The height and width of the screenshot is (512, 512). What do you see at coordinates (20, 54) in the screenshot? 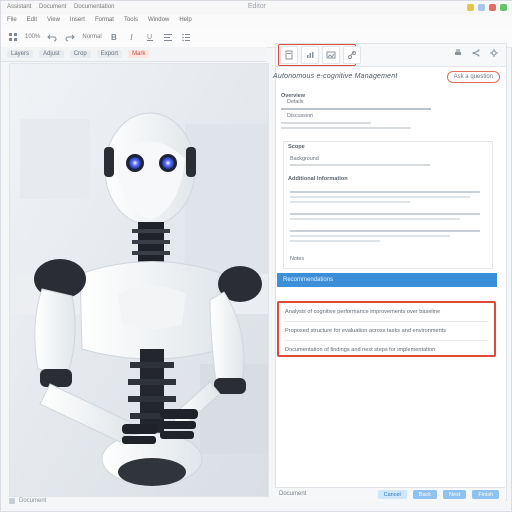
I see `chip-item: Layers` at bounding box center [20, 54].